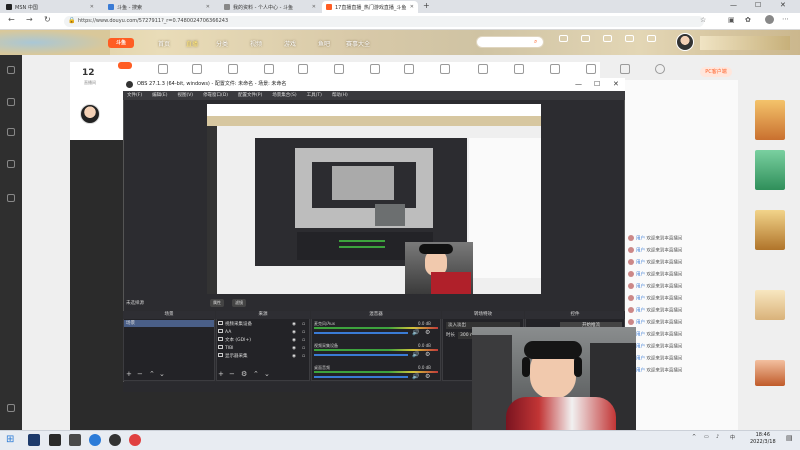 This screenshot has width=800, height=450. I want to click on reload-icon: ↻, so click(47, 19).